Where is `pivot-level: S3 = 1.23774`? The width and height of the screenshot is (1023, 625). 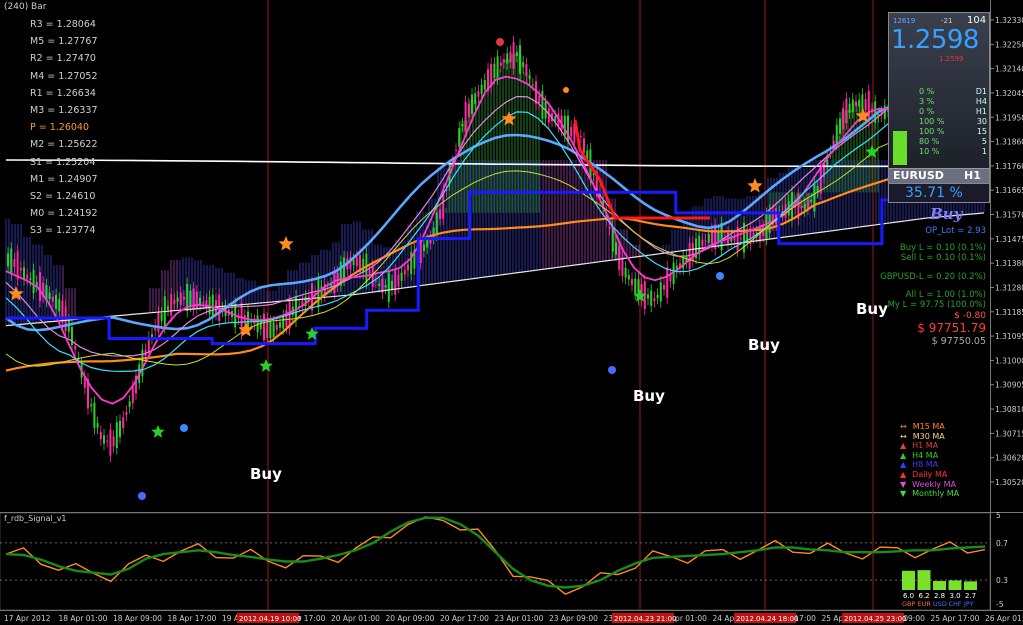
pivot-level: S3 = 1.23774 is located at coordinates (63, 231).